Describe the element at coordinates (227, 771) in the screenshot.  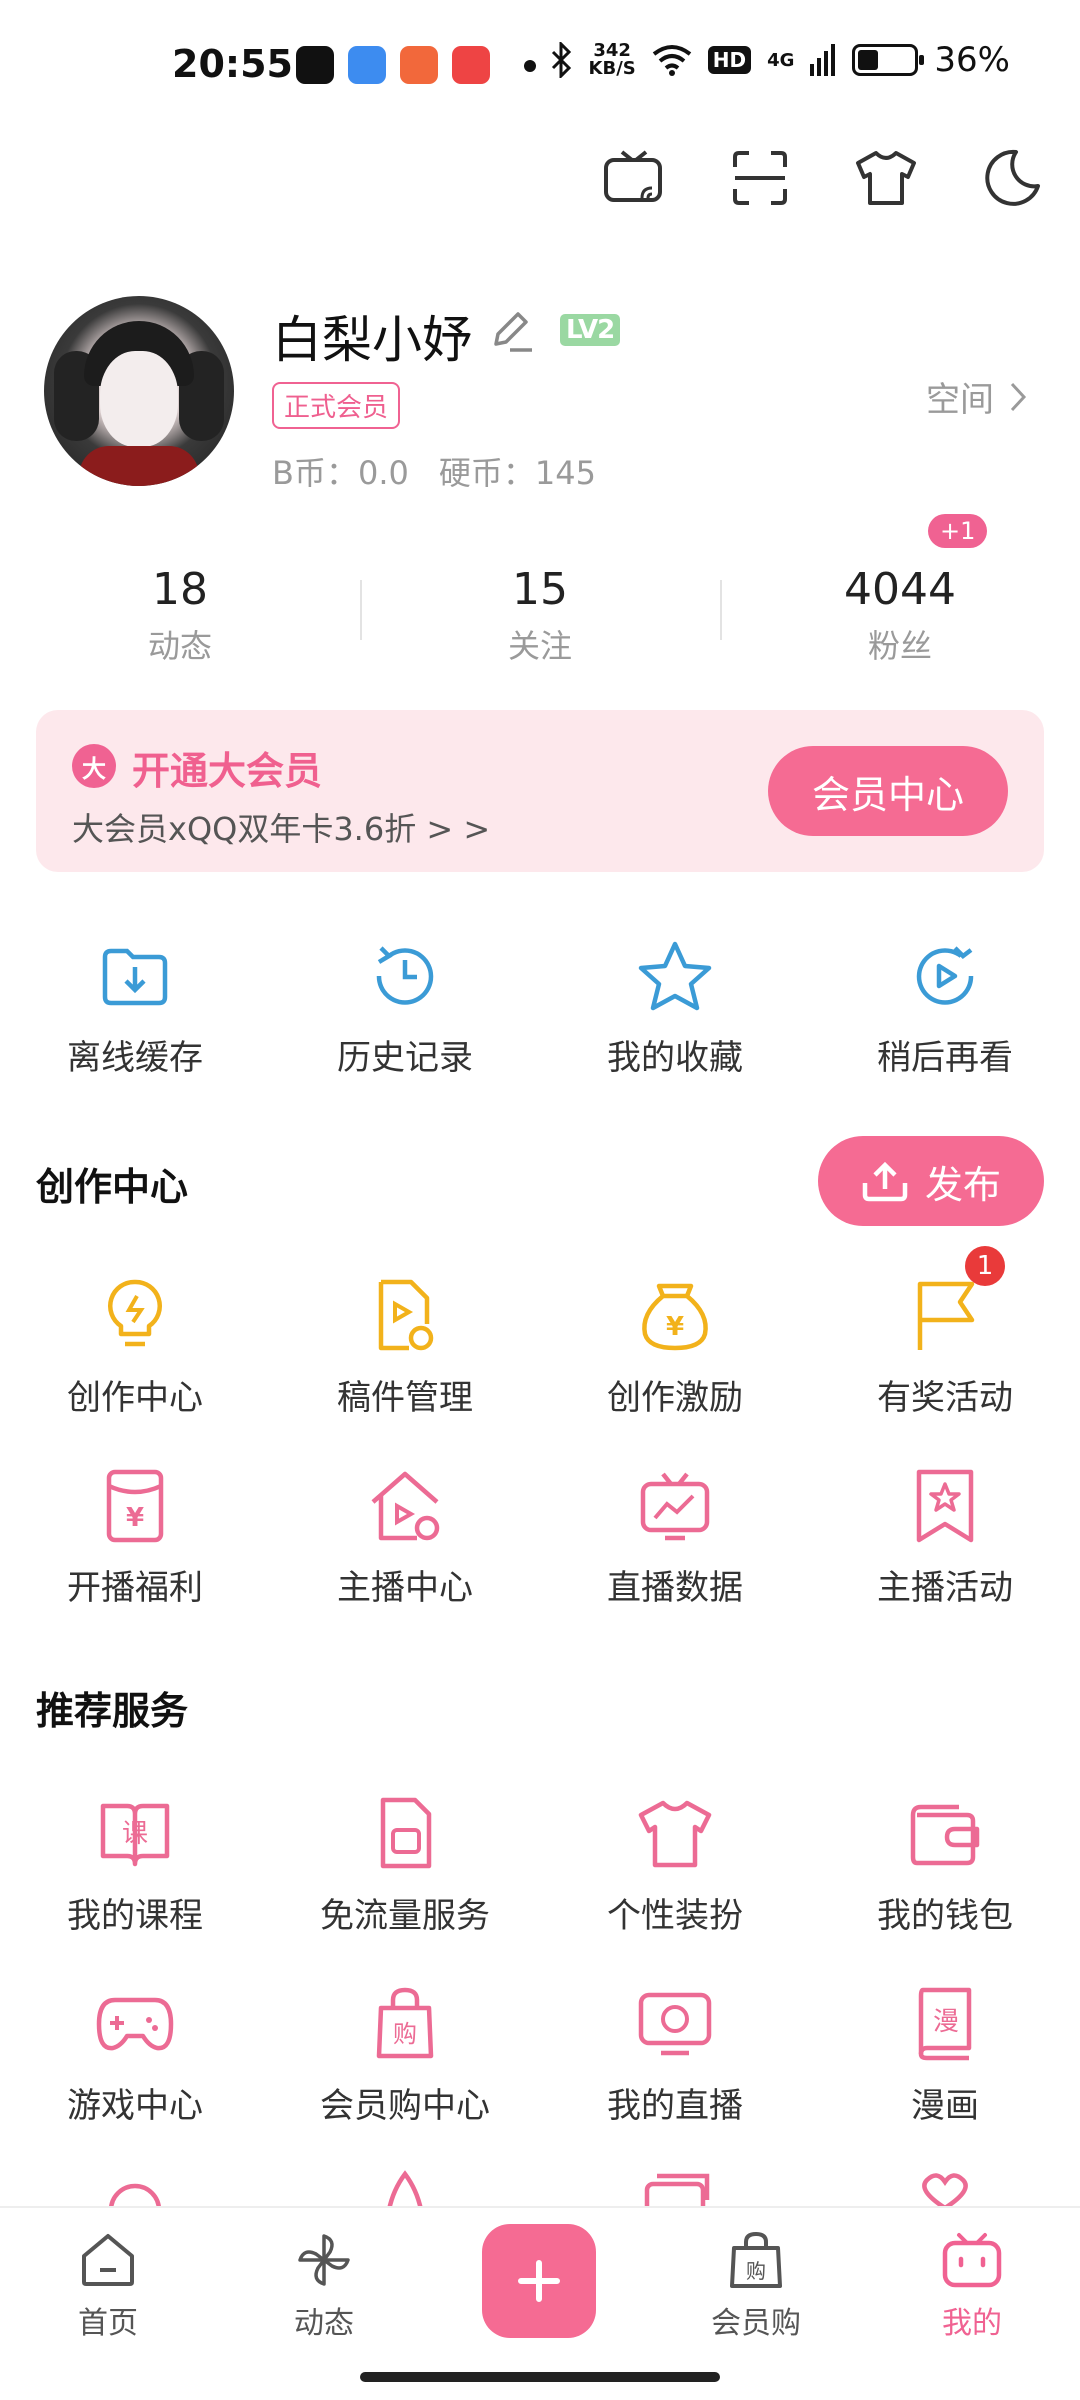
I see `vip-title: 开通大会员` at that location.